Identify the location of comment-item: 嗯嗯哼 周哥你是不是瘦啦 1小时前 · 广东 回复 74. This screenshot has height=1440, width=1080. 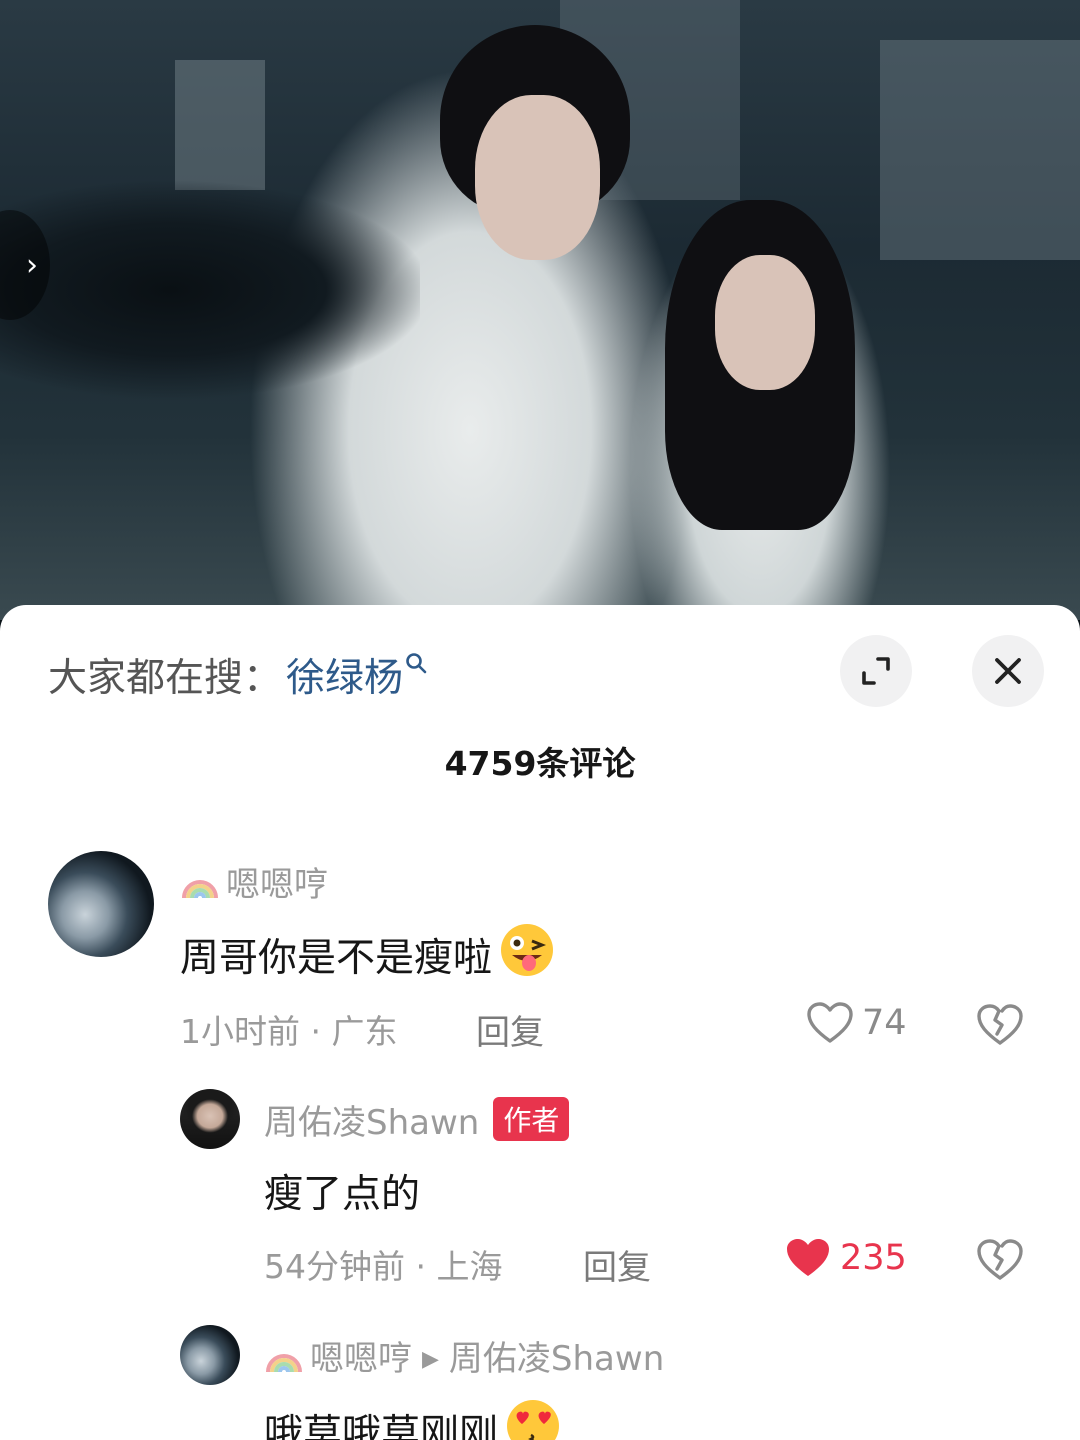
(540, 950).